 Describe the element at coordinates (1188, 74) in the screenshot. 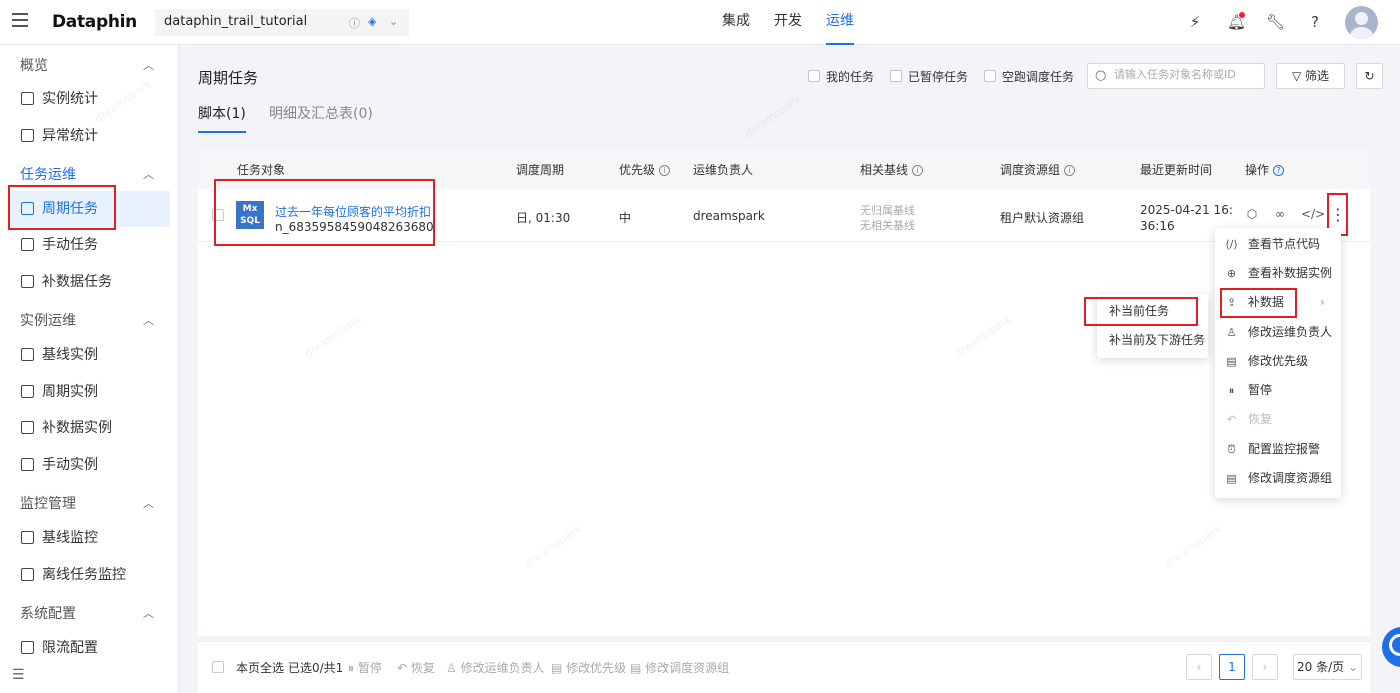

I see `search-input` at that location.